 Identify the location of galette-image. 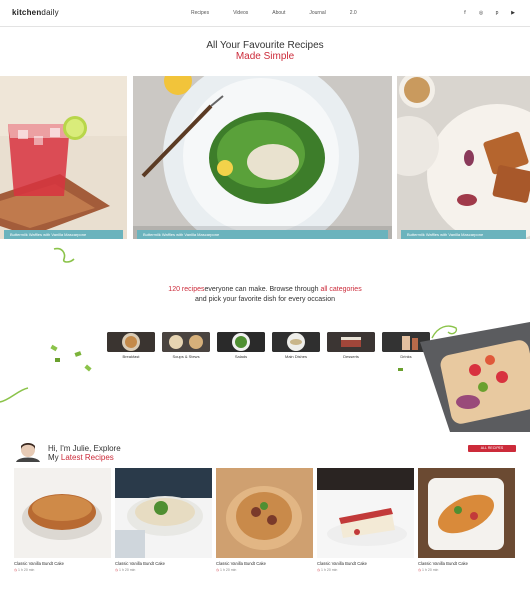
(264, 513).